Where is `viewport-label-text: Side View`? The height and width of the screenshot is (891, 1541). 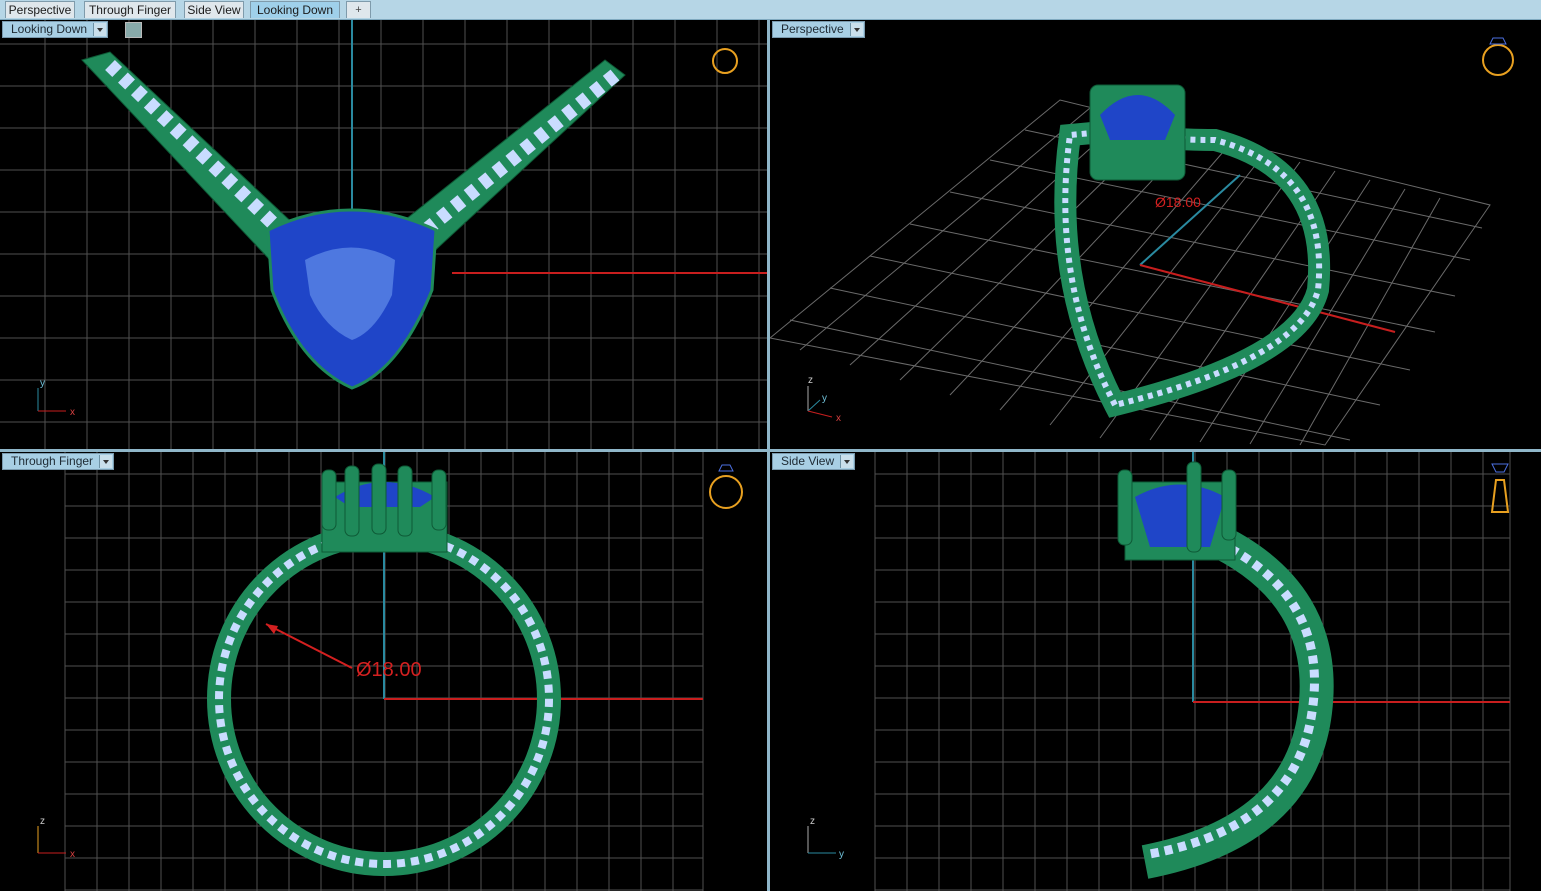
viewport-label-text: Side View is located at coordinates (808, 461).